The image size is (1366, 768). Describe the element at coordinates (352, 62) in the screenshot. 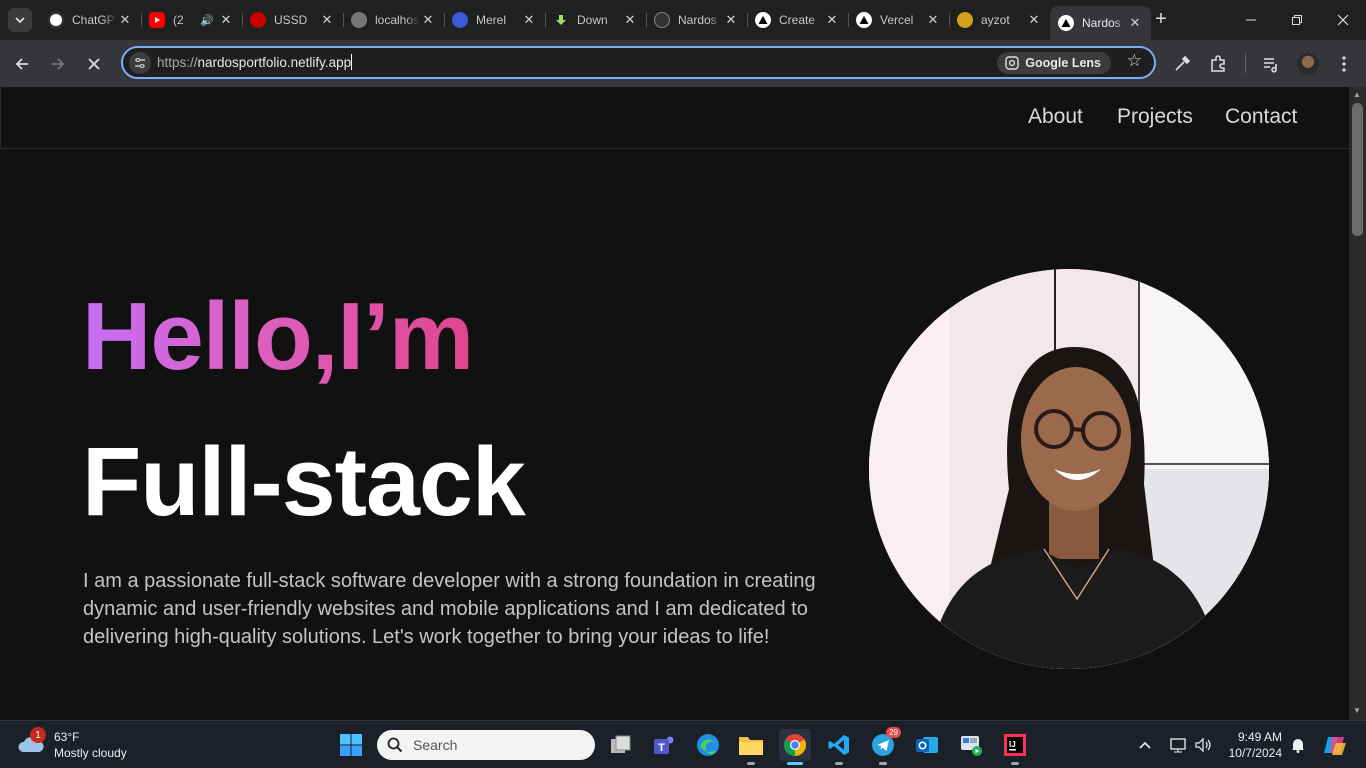

I see `text-caret` at that location.